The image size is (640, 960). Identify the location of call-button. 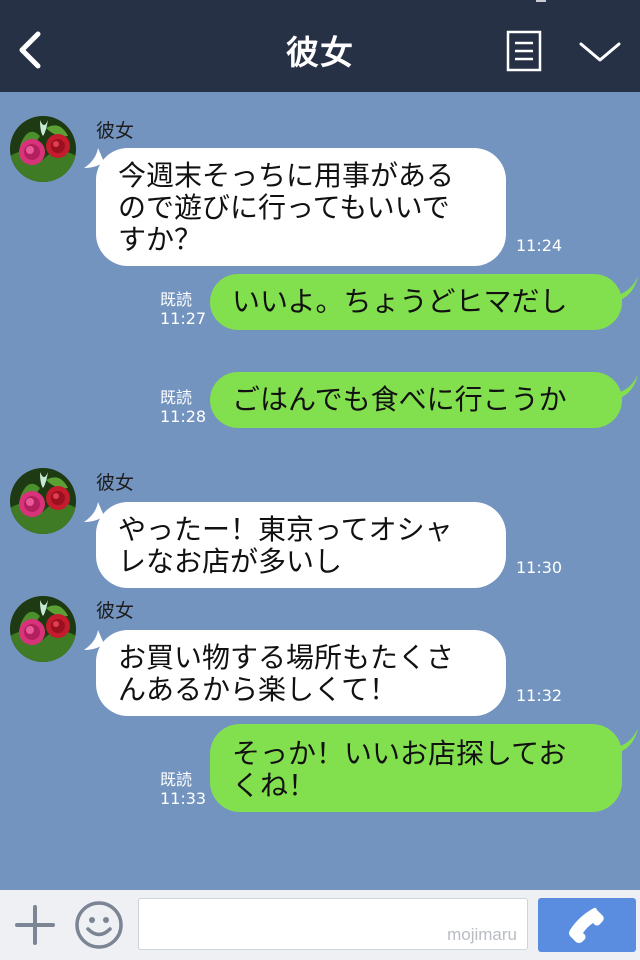
(587, 925).